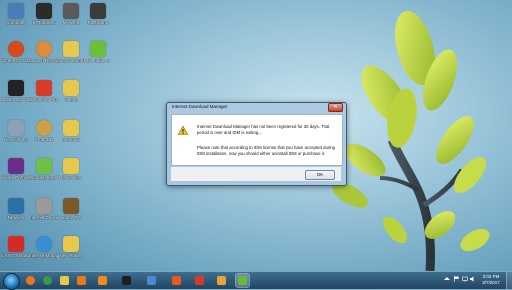  I want to click on desktop-icon-webm: dw_riddle_jr, so click(98, 52).